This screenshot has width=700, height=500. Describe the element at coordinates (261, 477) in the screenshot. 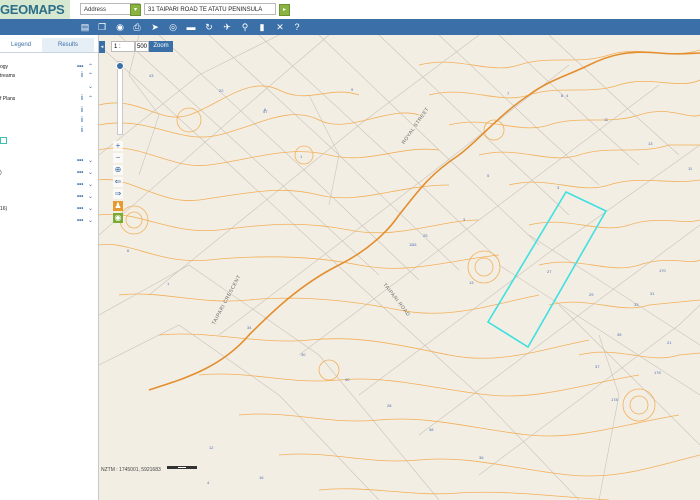

I see `lot-number: 16` at that location.